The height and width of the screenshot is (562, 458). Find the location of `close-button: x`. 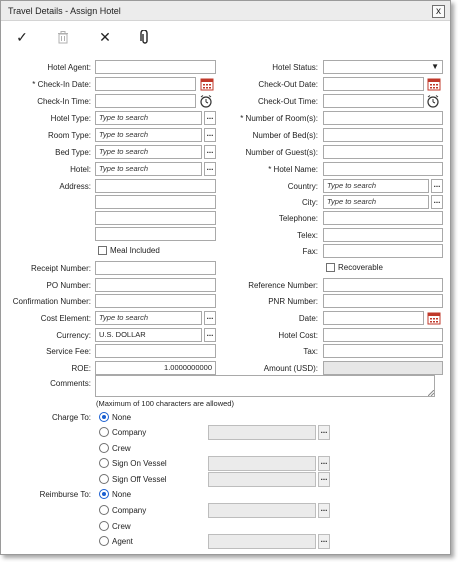

close-button: x is located at coordinates (438, 11).